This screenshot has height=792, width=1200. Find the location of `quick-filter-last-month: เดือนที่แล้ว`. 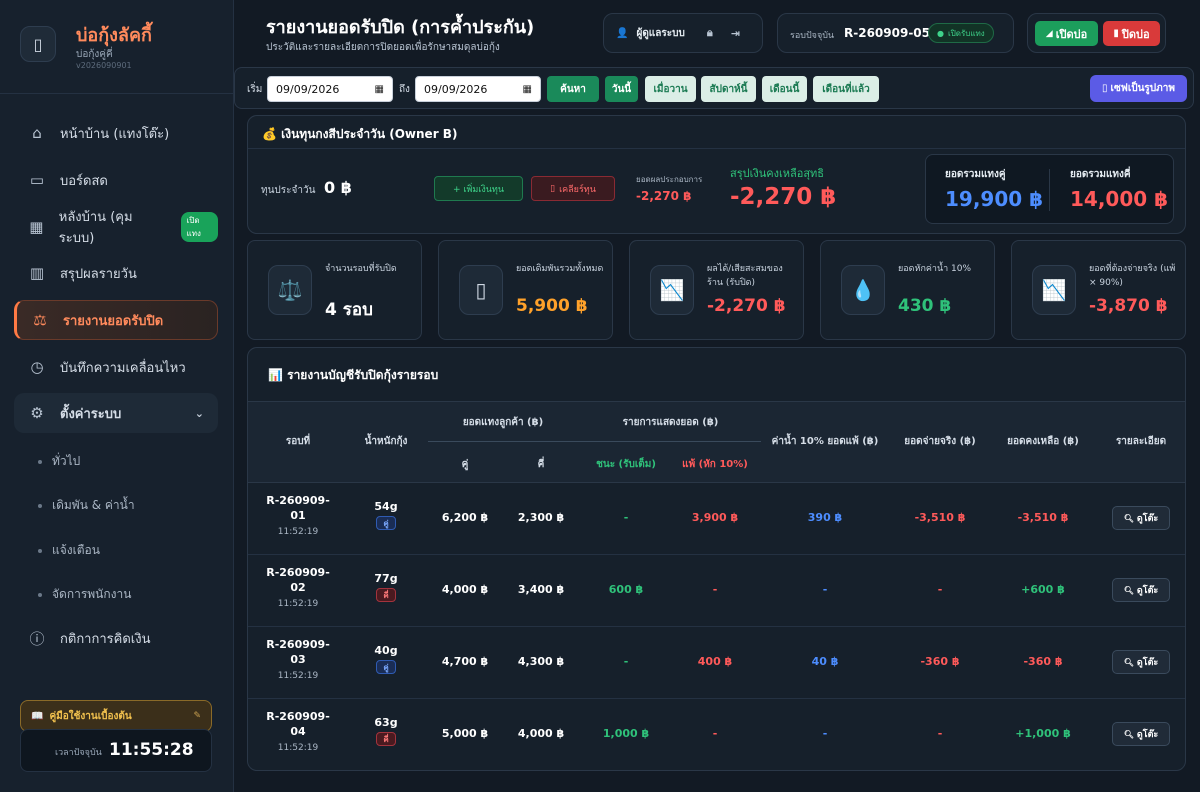

quick-filter-last-month: เดือนที่แล้ว is located at coordinates (846, 89).